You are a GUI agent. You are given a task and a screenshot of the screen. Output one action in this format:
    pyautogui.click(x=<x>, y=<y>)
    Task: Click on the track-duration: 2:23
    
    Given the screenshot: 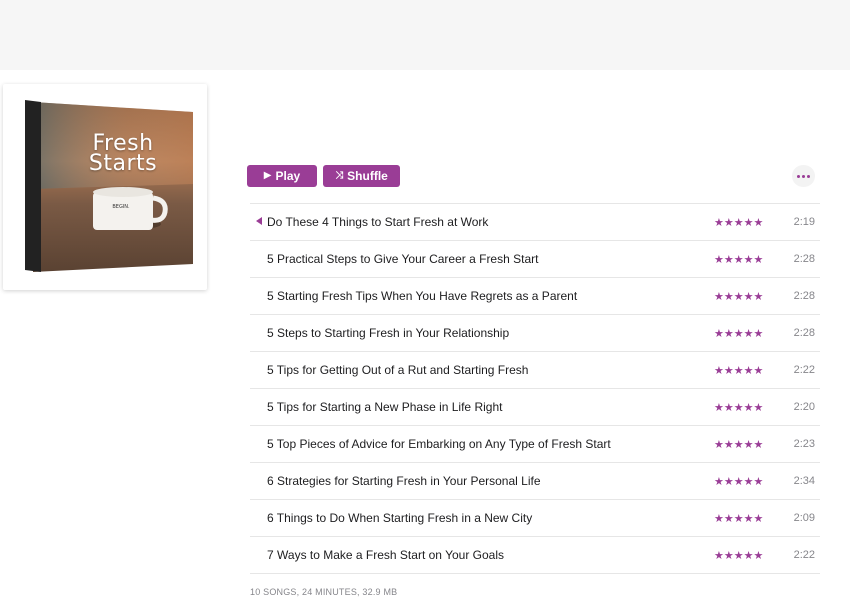 What is the action you would take?
    pyautogui.click(x=804, y=444)
    